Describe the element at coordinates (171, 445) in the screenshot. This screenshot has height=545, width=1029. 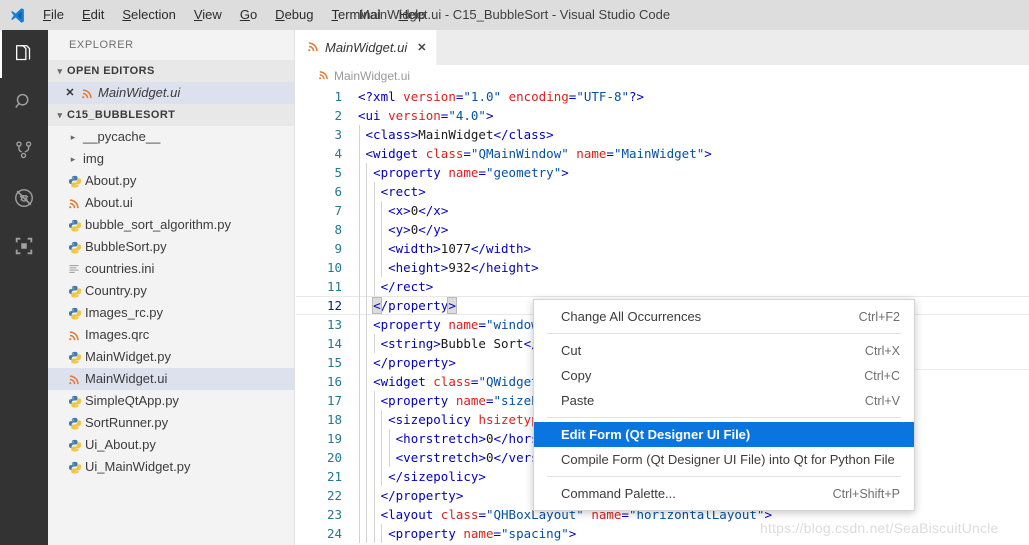
I see `file-item: Ui_About.py` at that location.